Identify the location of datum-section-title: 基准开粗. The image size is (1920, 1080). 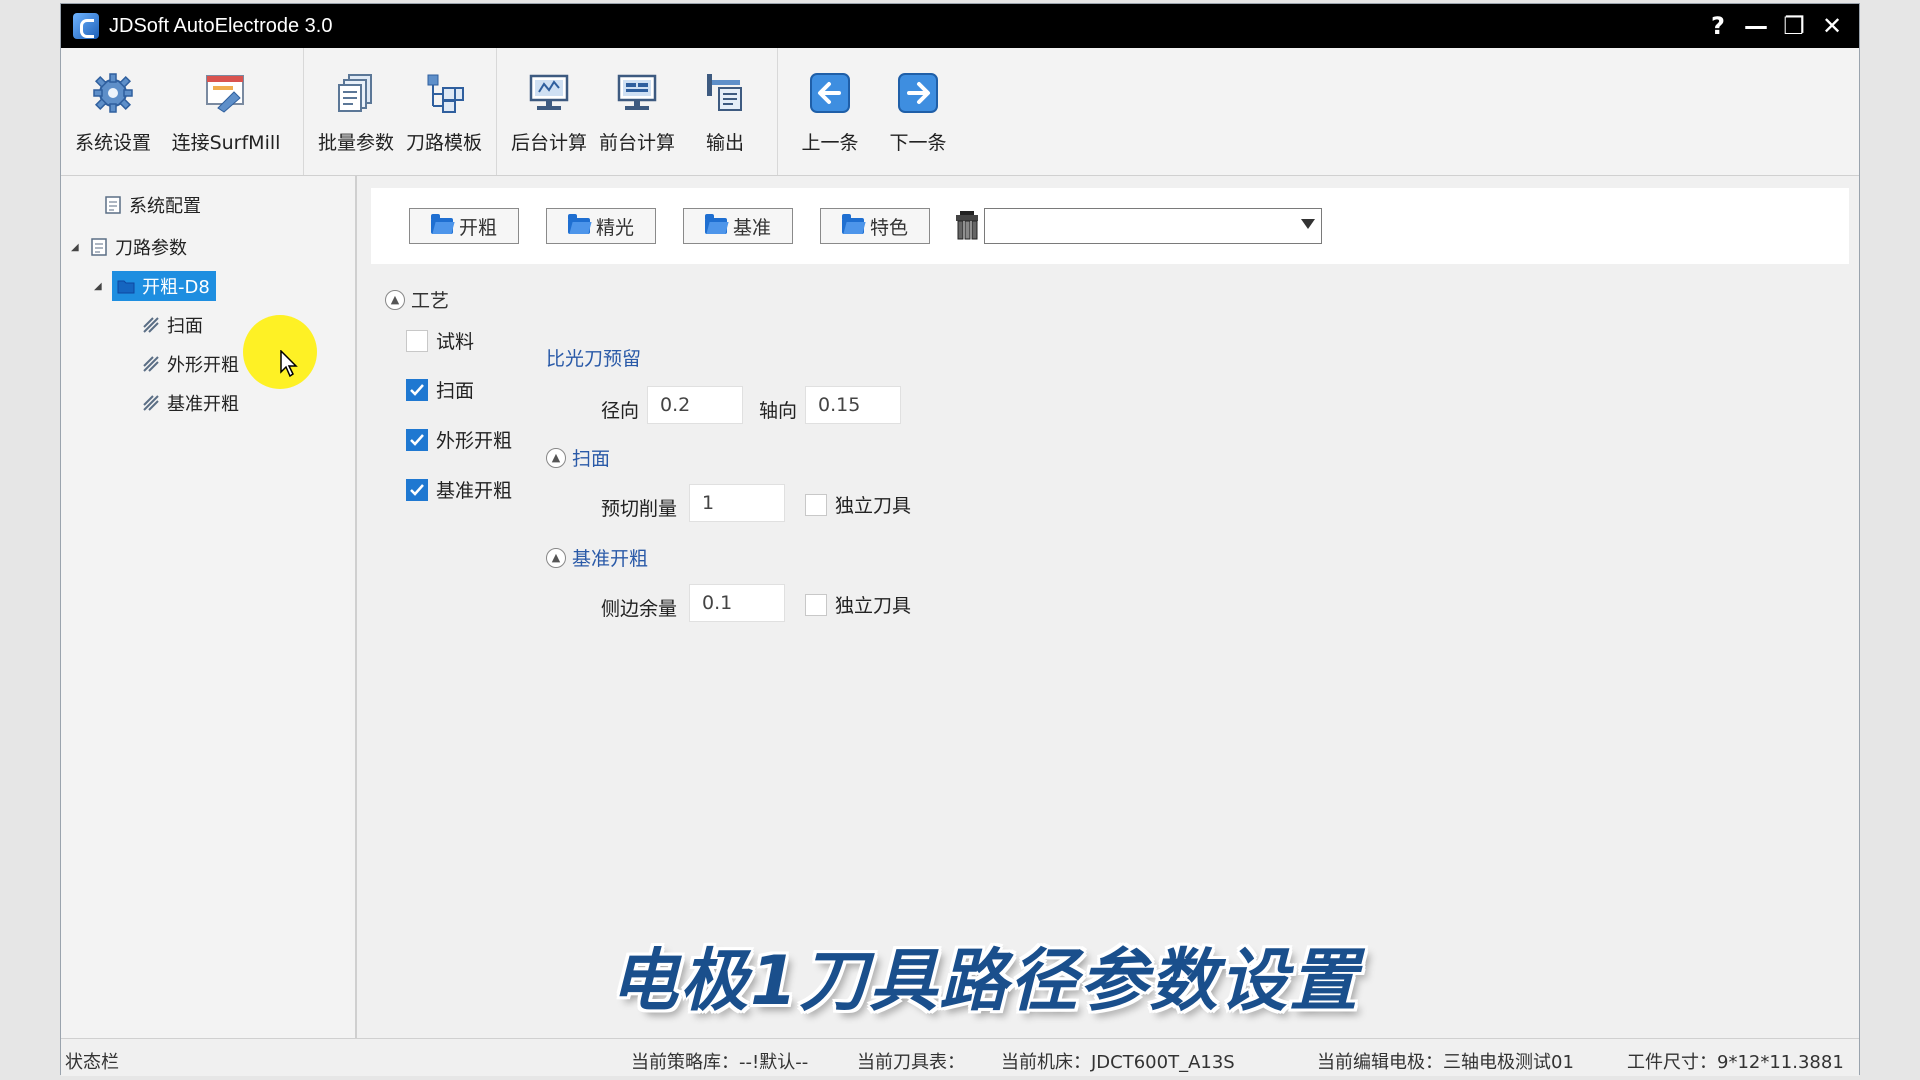
(610, 559).